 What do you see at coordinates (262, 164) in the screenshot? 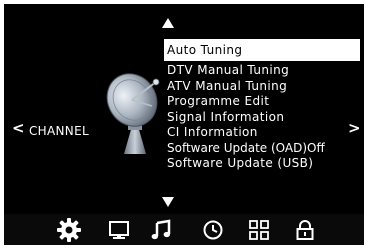
I see `menu-item-software-update-usb: Software Update (USB)` at bounding box center [262, 164].